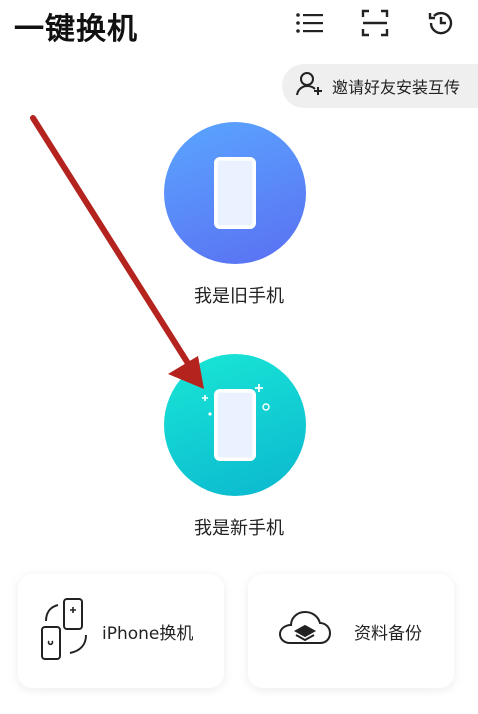 The height and width of the screenshot is (714, 478). I want to click on sparkle-icon, so click(236, 400).